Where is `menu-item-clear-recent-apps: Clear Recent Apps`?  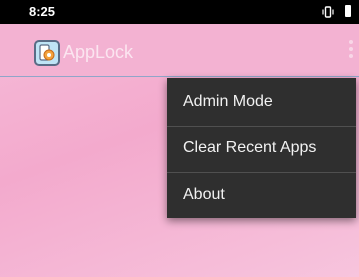 menu-item-clear-recent-apps: Clear Recent Apps is located at coordinates (261, 148).